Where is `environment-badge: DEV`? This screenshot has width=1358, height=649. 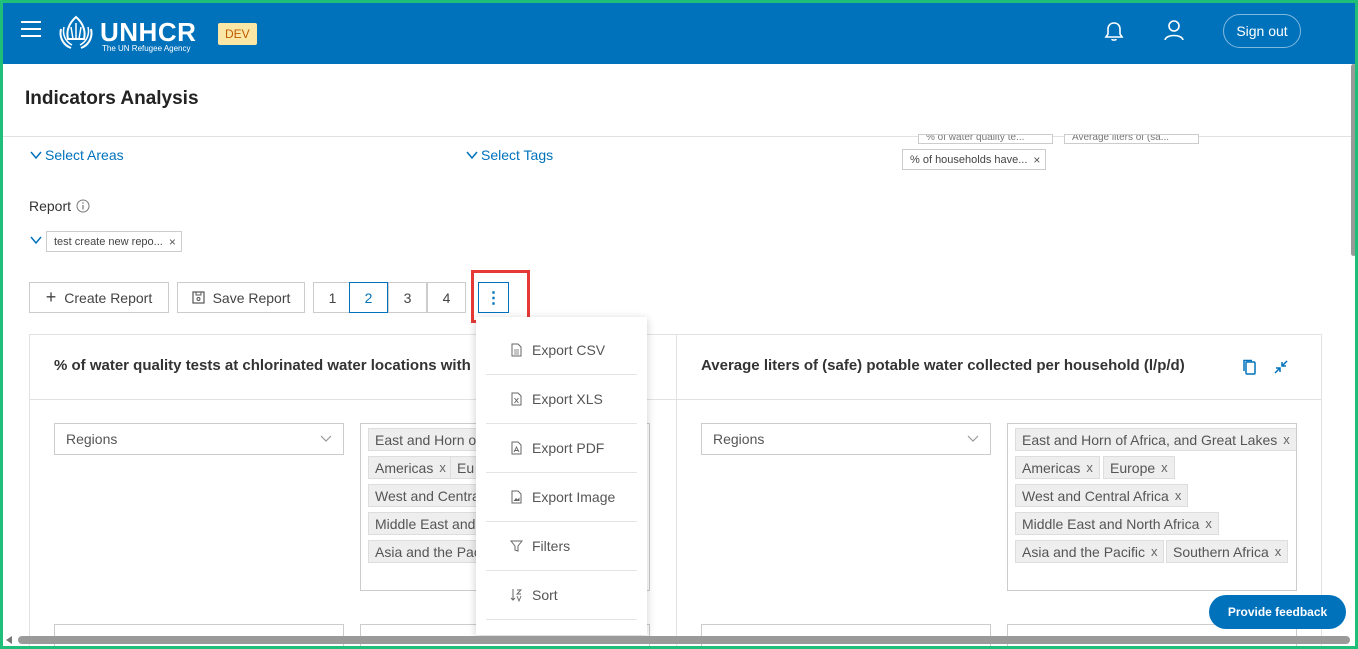 environment-badge: DEV is located at coordinates (237, 34).